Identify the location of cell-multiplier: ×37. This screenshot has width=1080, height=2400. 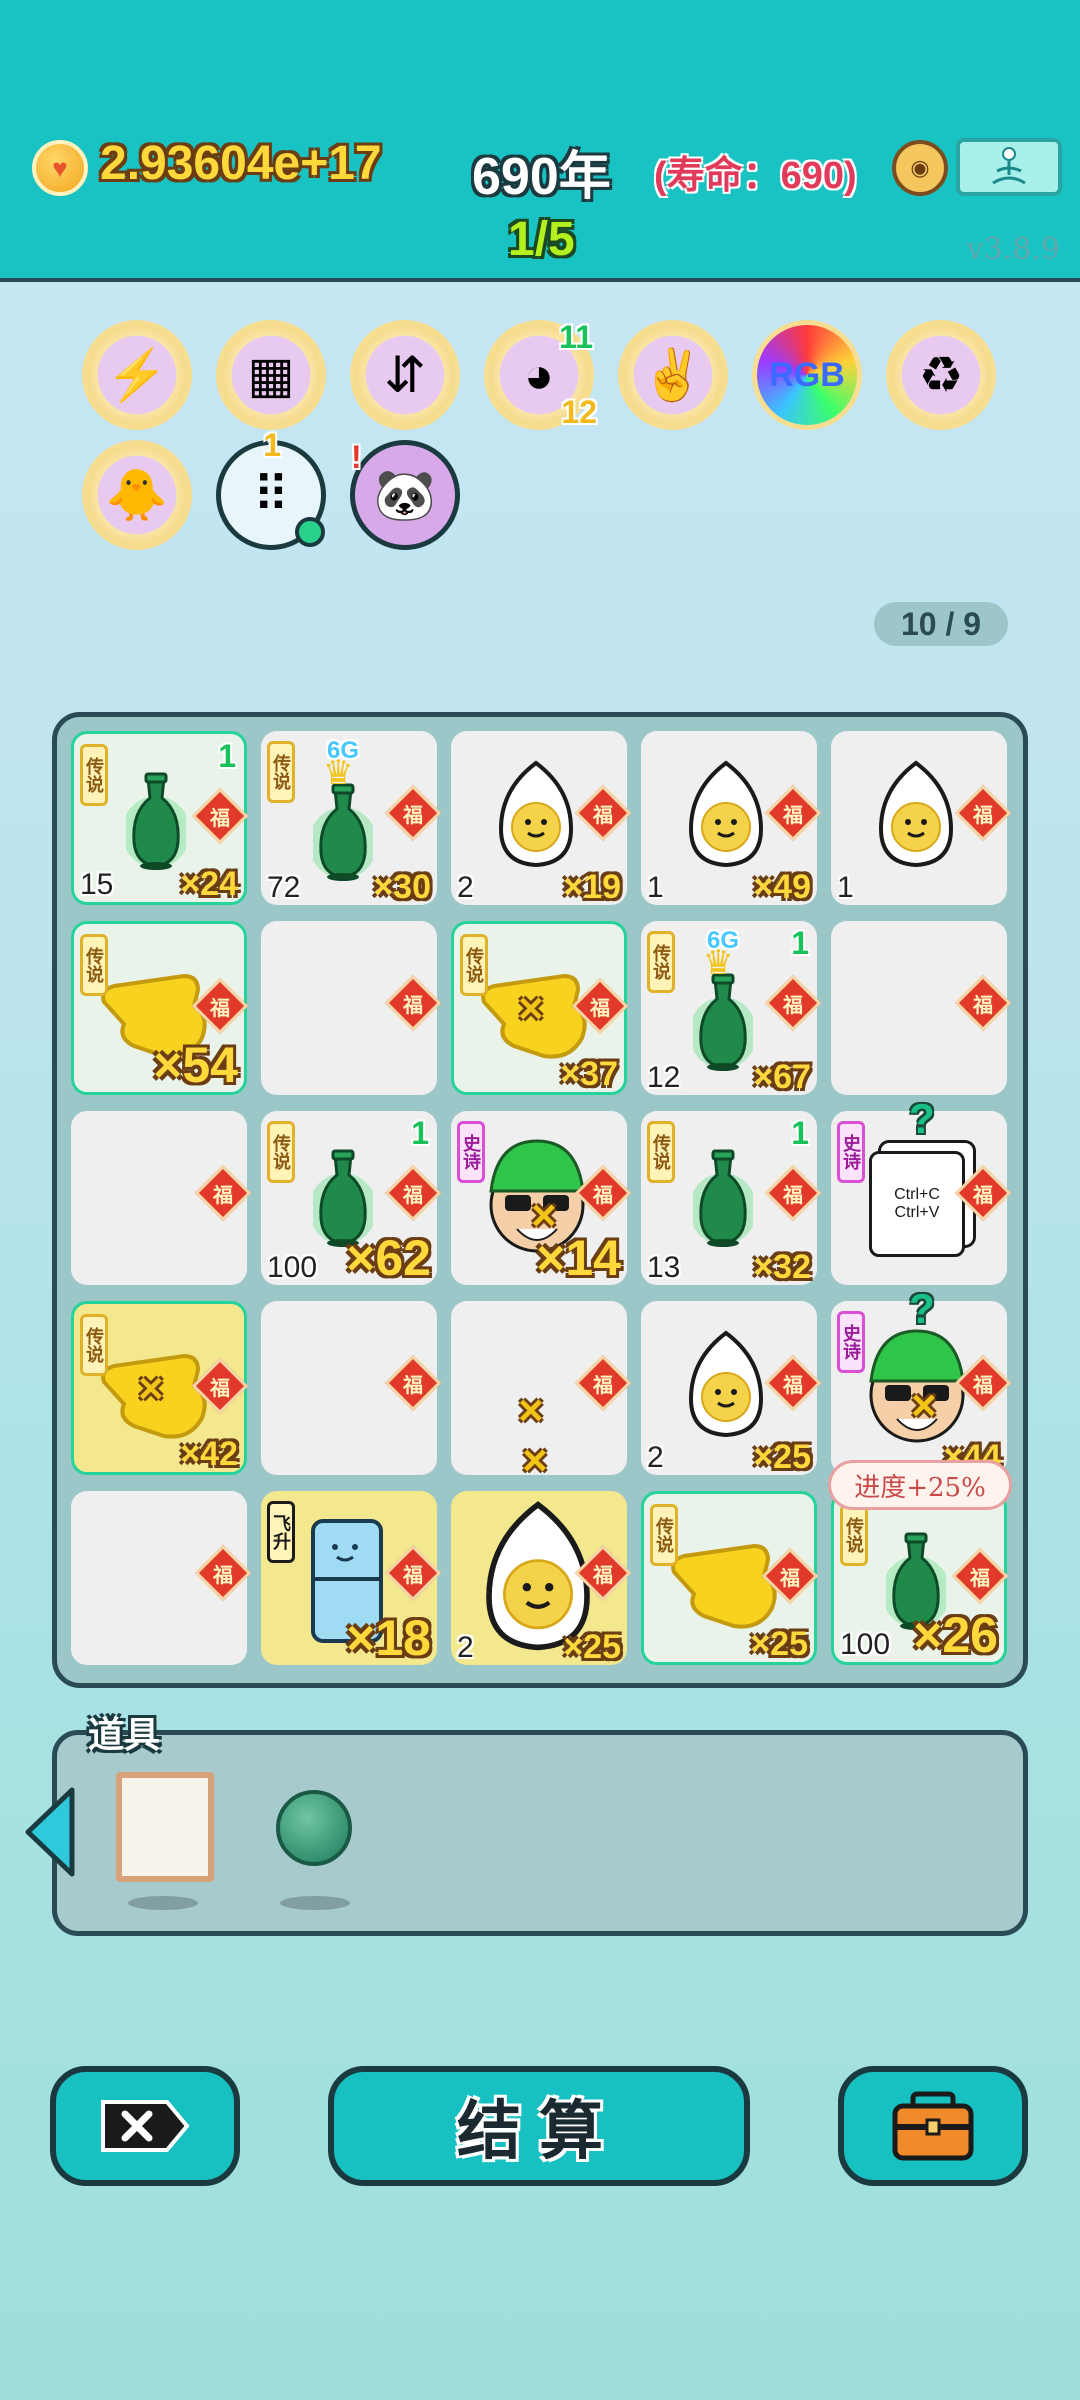
(589, 1074).